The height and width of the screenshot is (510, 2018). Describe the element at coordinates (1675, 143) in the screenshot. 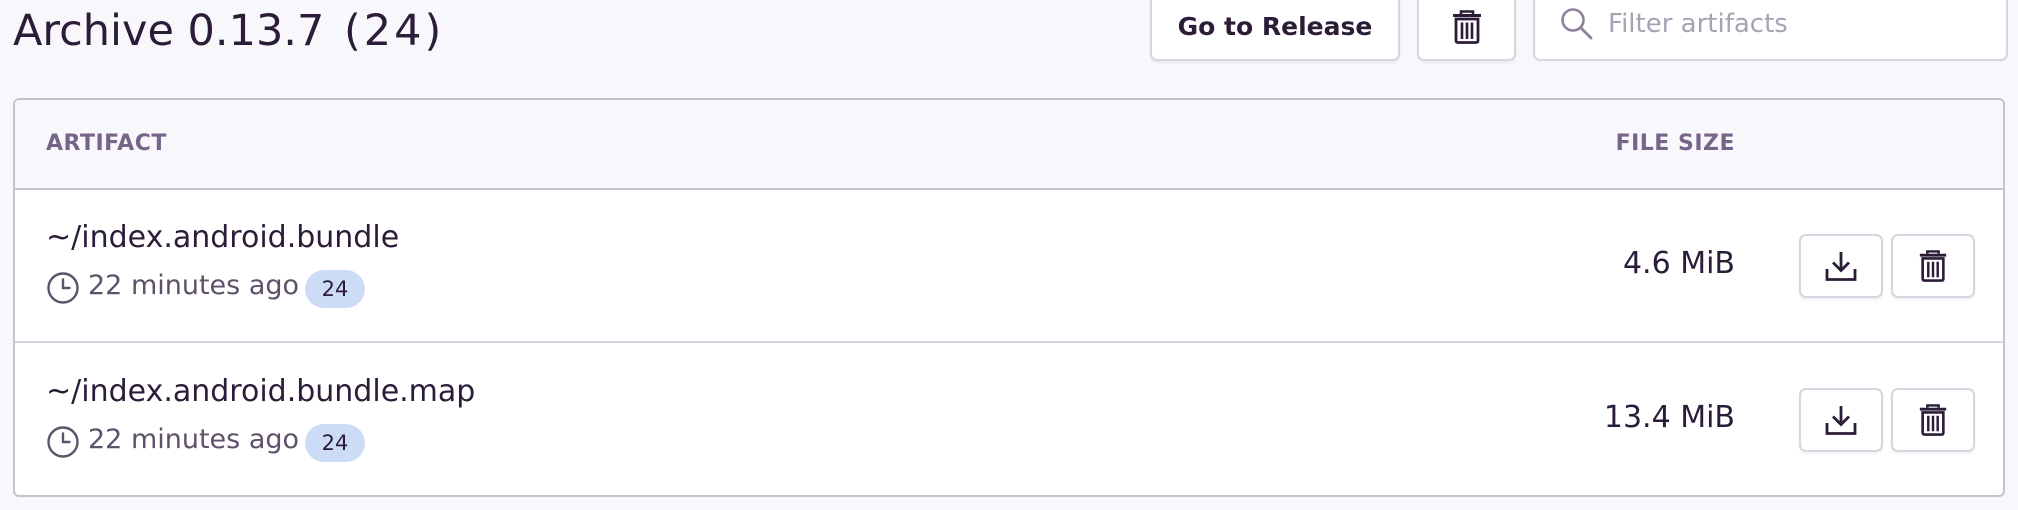

I see `column-header-file-size: FILE SIZE` at that location.